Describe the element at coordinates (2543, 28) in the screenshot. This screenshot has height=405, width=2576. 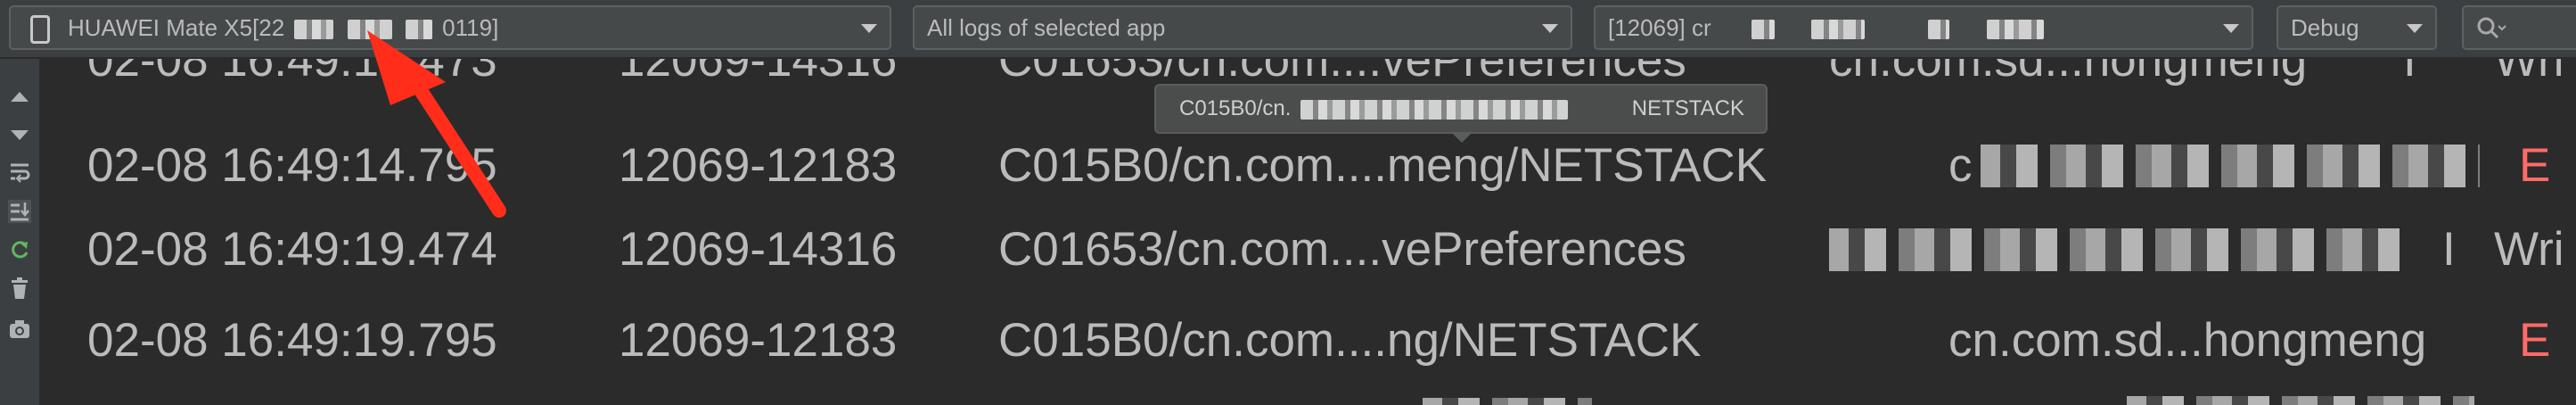
I see `search-input` at that location.